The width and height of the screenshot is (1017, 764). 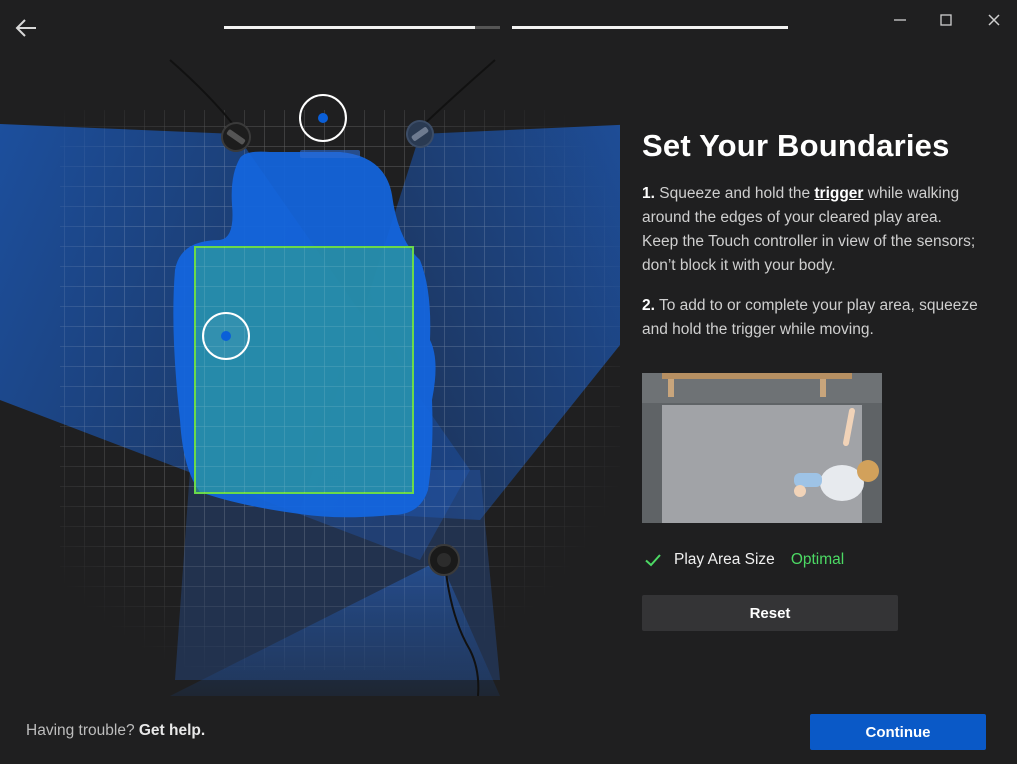 I want to click on page-title: Set Your Boundaries, so click(x=796, y=145).